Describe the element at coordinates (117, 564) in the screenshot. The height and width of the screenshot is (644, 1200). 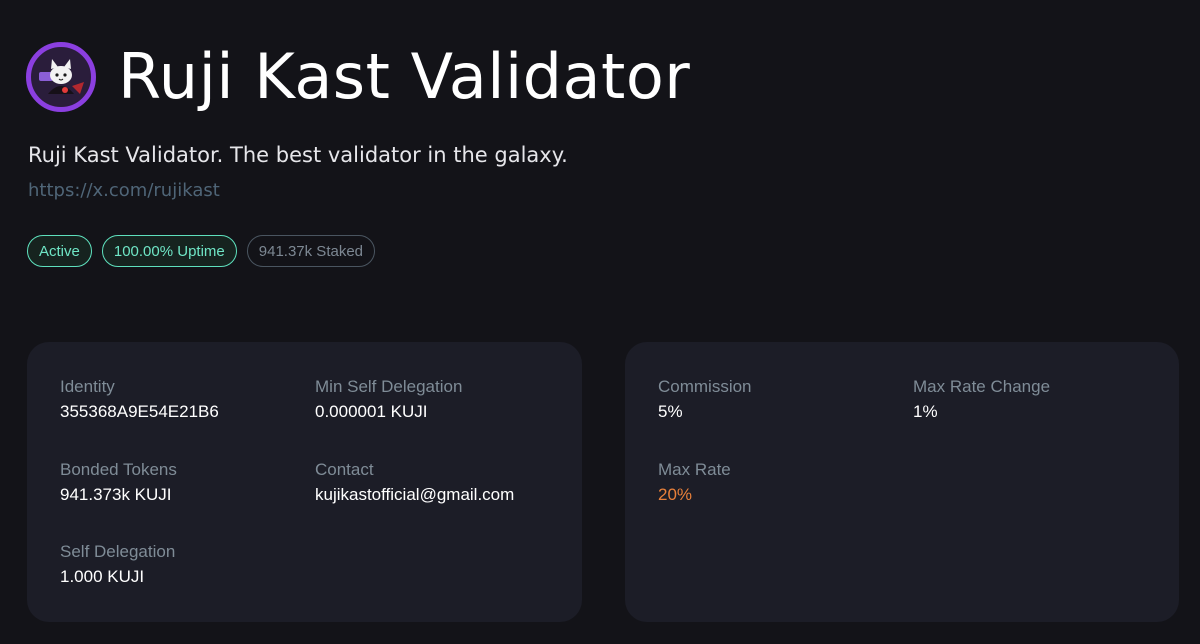
I see `self-delegation-field: Self Delegation 1.000 KUJI` at that location.